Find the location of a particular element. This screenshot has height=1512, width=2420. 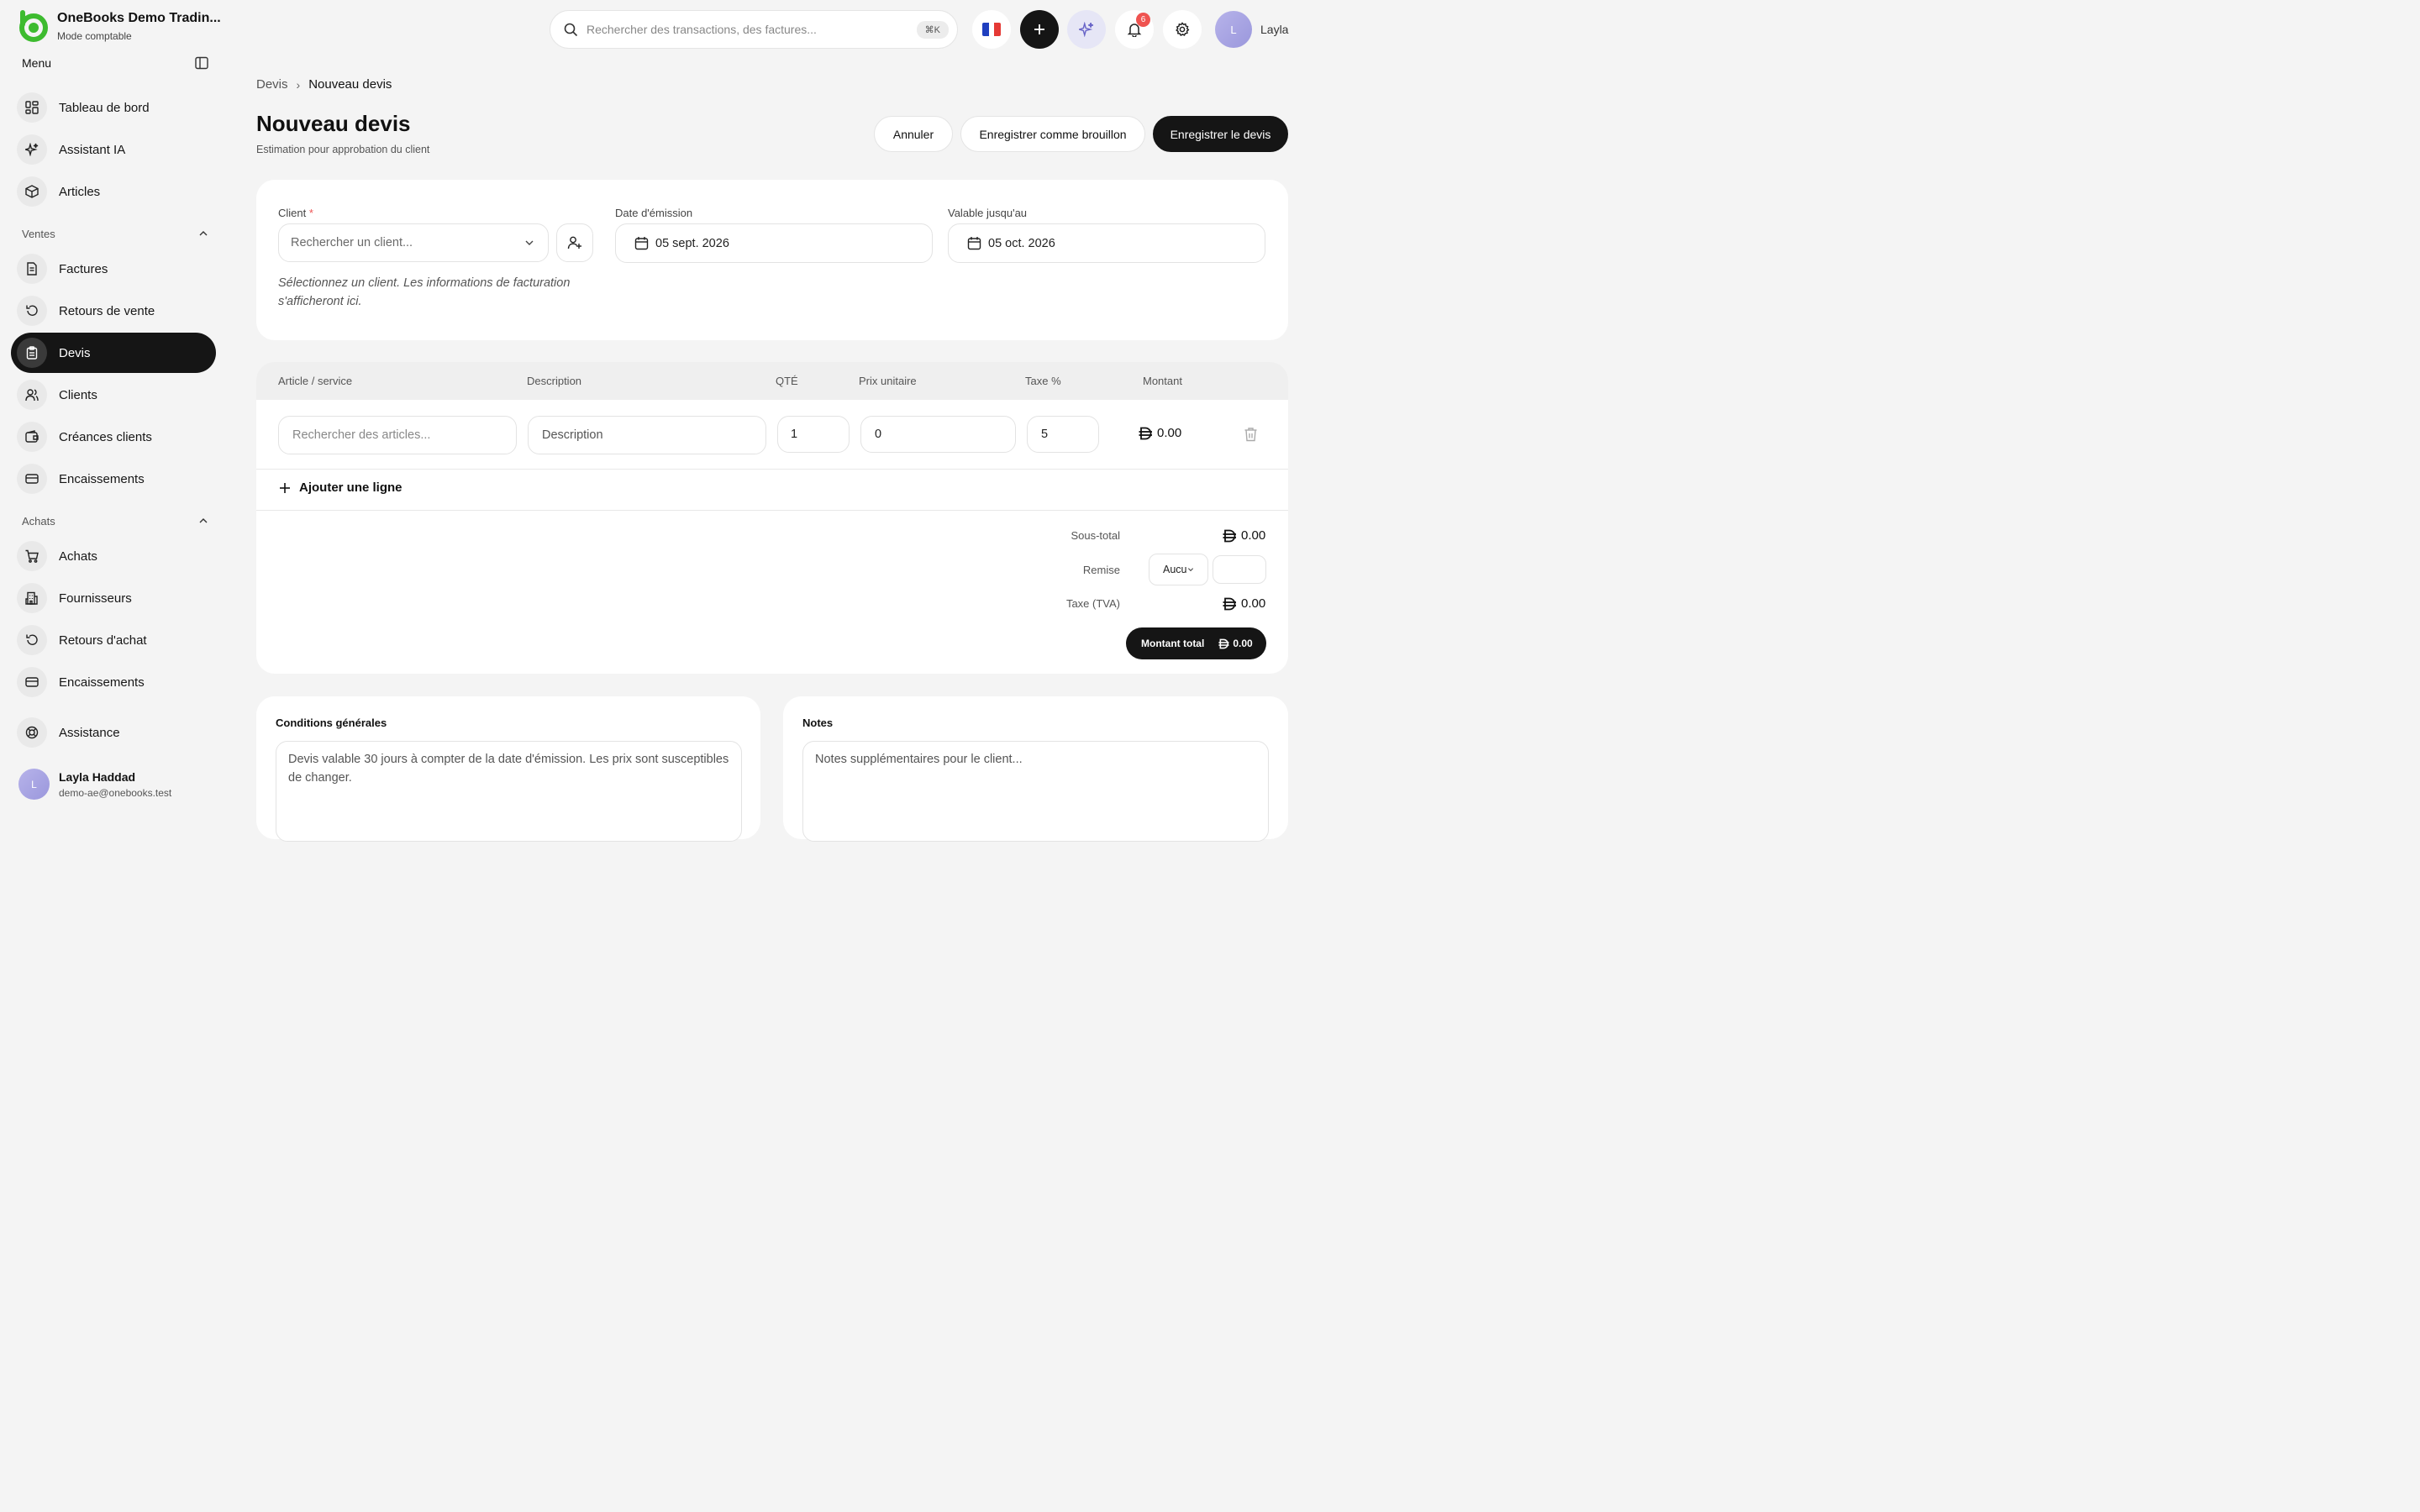

sidebar-item-label: Assistant IA is located at coordinates (92, 149).